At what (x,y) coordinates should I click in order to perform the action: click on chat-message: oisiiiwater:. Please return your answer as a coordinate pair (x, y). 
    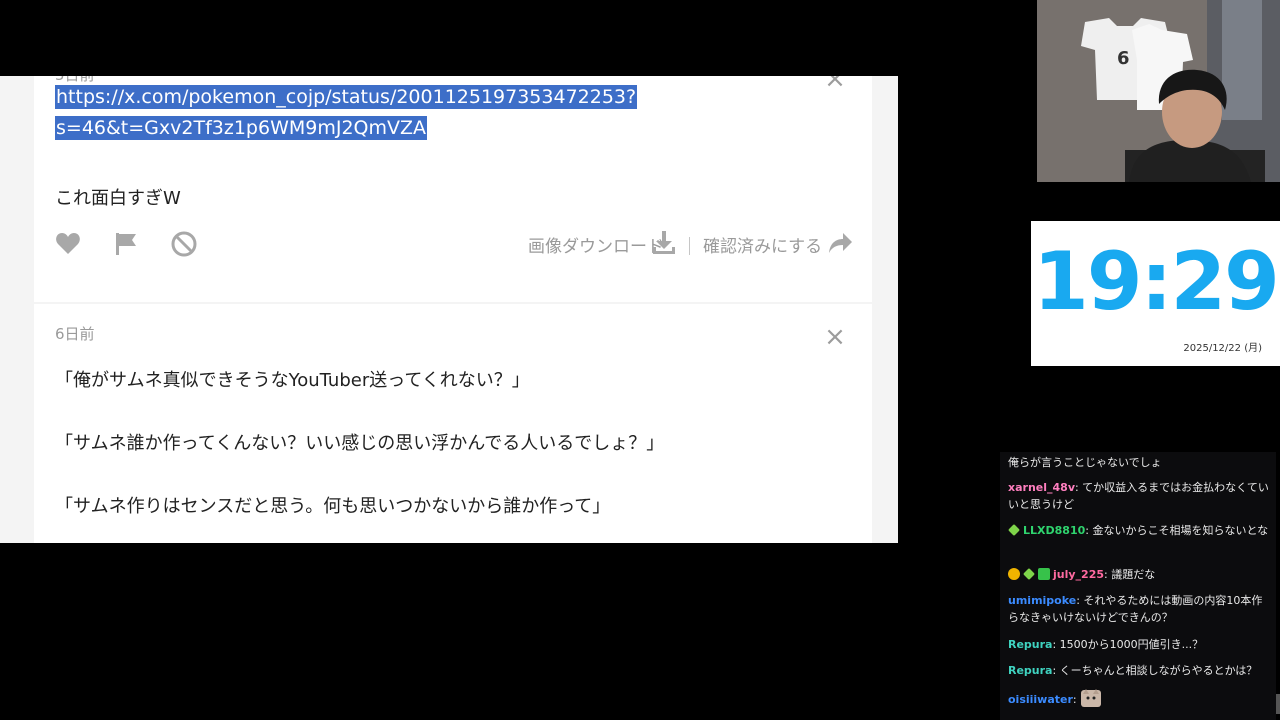
    Looking at the image, I should click on (1139, 698).